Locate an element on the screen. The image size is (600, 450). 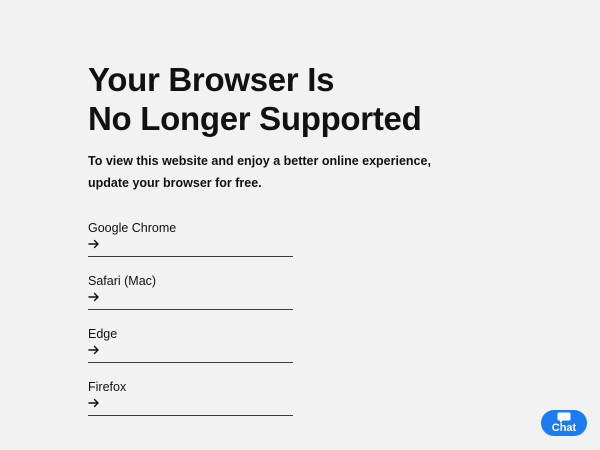
browser-name: Edge is located at coordinates (103, 334).